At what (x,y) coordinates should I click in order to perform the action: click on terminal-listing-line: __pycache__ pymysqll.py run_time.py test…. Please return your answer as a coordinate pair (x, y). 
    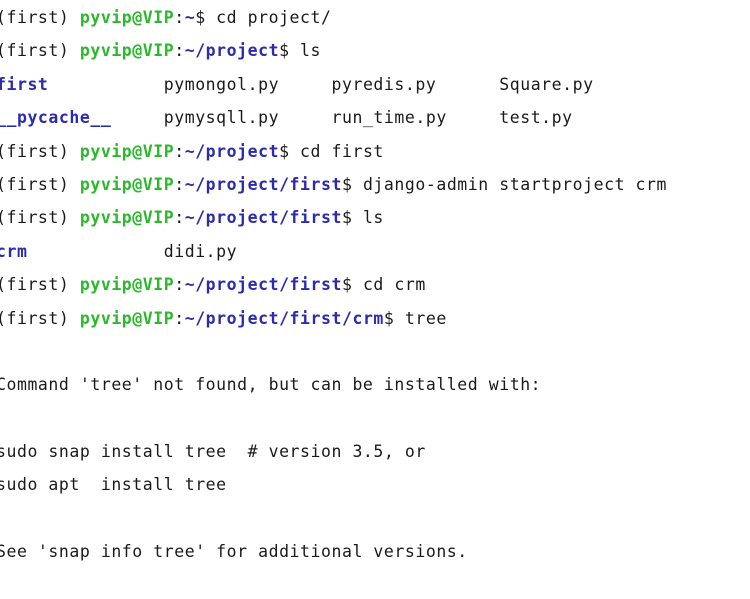
    Looking at the image, I should click on (375, 117).